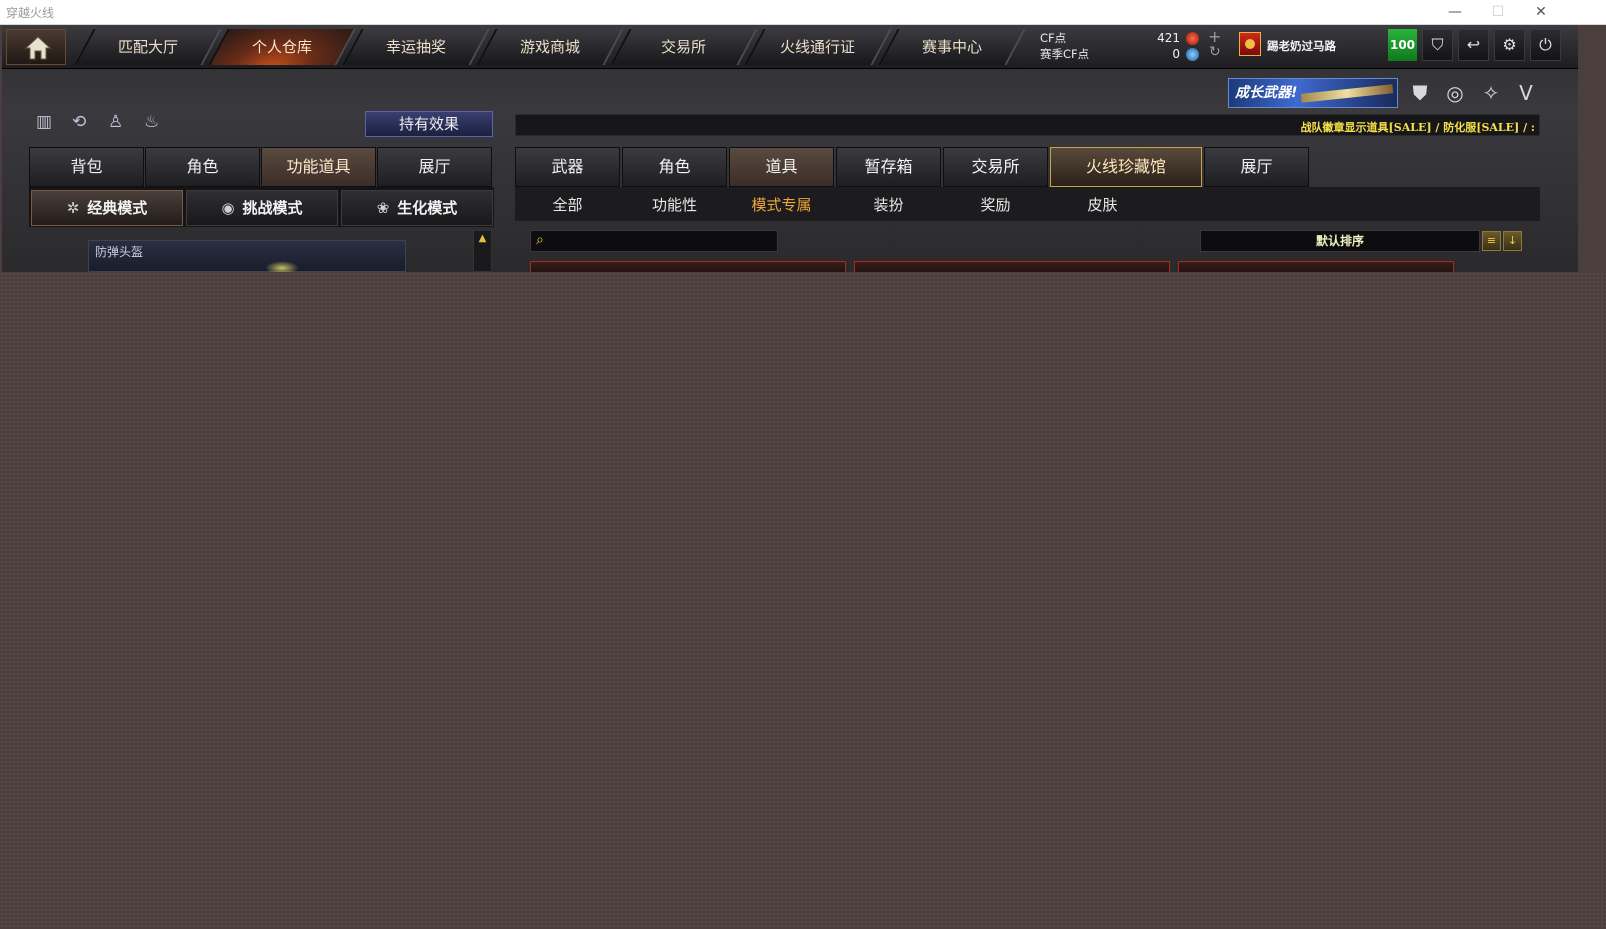  I want to click on shield-icon: ⛉, so click(1437, 45).